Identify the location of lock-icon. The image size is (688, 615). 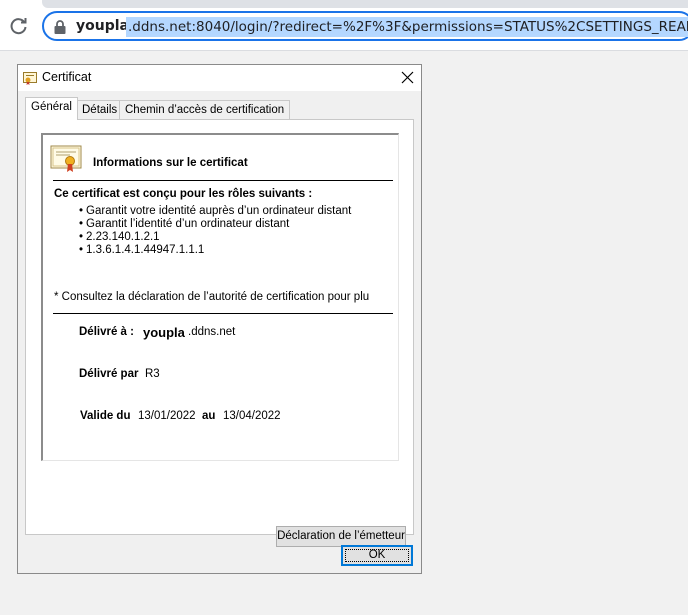
(60, 27).